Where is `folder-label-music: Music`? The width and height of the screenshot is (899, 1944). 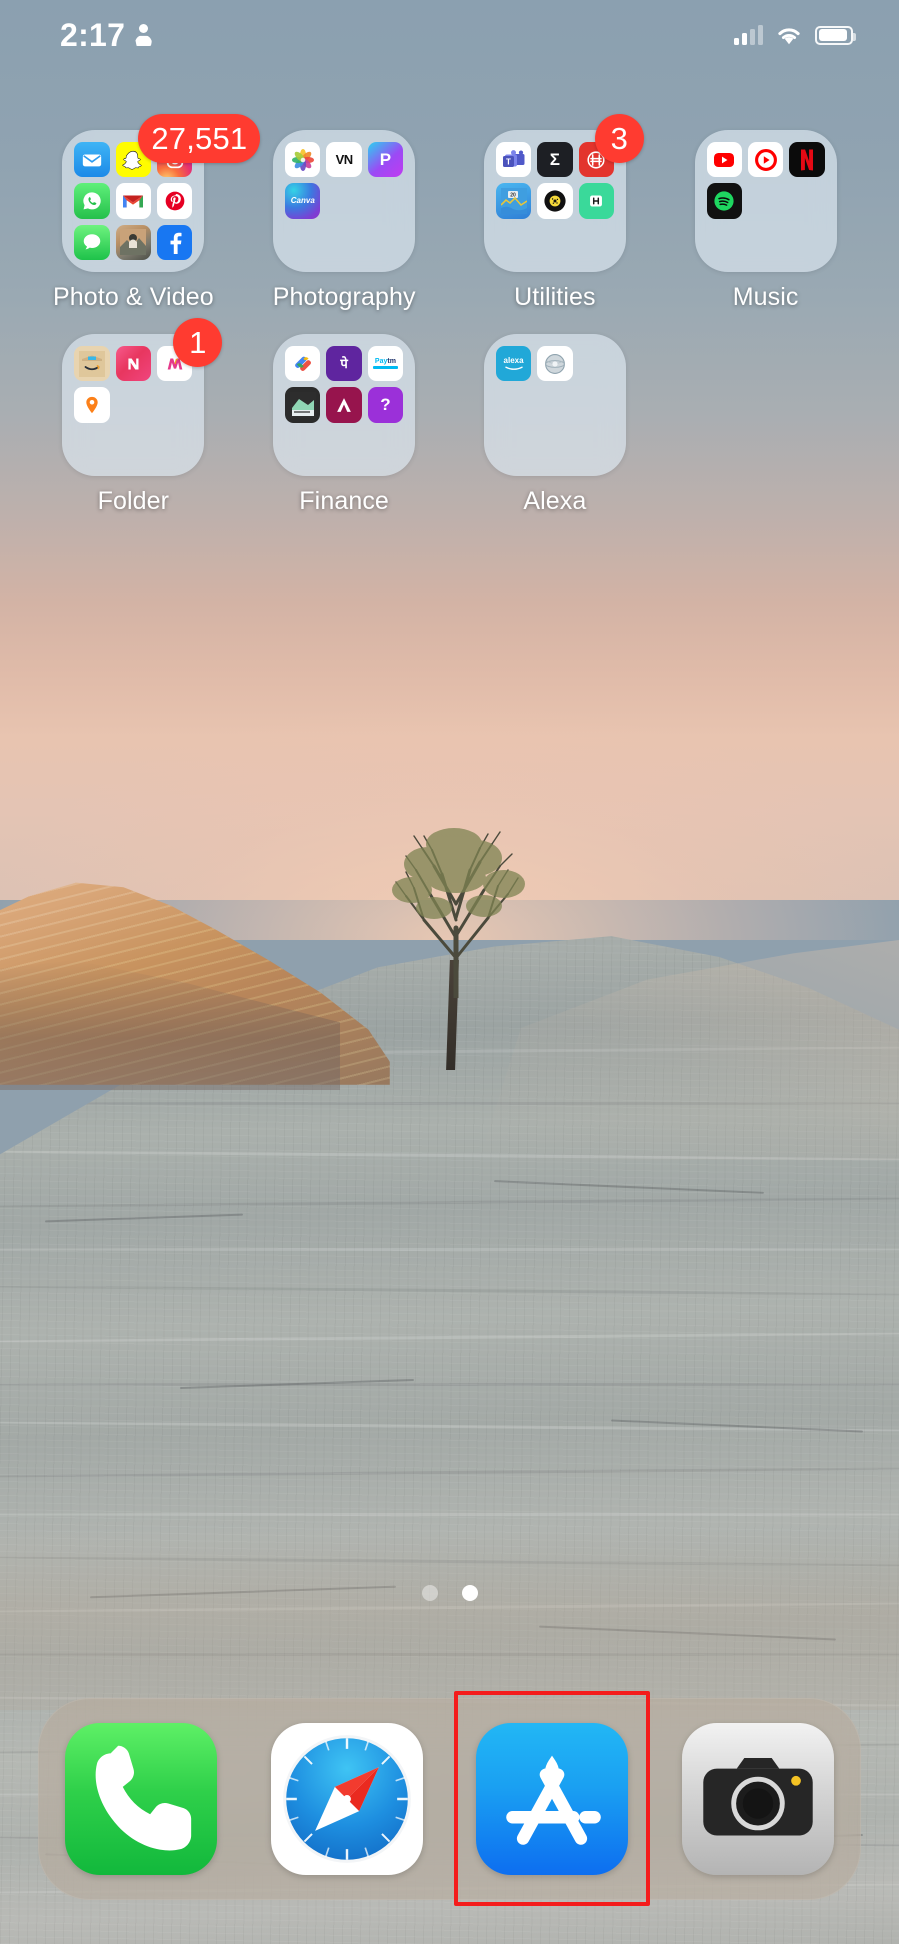
folder-label-music: Music is located at coordinates (765, 297).